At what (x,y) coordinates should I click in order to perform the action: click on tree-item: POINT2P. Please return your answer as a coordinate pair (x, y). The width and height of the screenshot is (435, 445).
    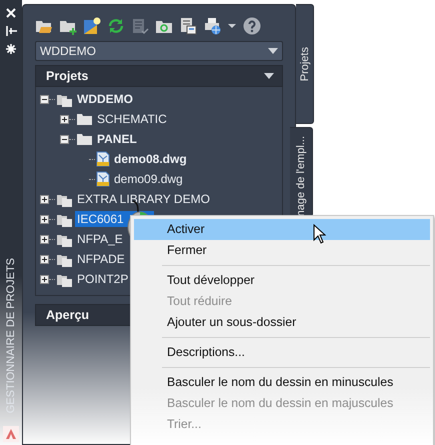
    Looking at the image, I should click on (102, 279).